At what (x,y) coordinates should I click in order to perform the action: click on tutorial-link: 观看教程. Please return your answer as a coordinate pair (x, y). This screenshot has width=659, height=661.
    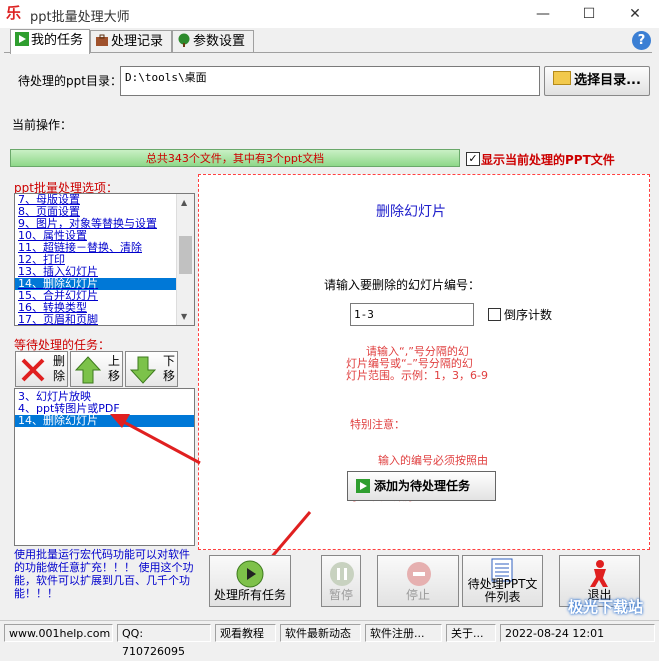
    Looking at the image, I should click on (245, 633).